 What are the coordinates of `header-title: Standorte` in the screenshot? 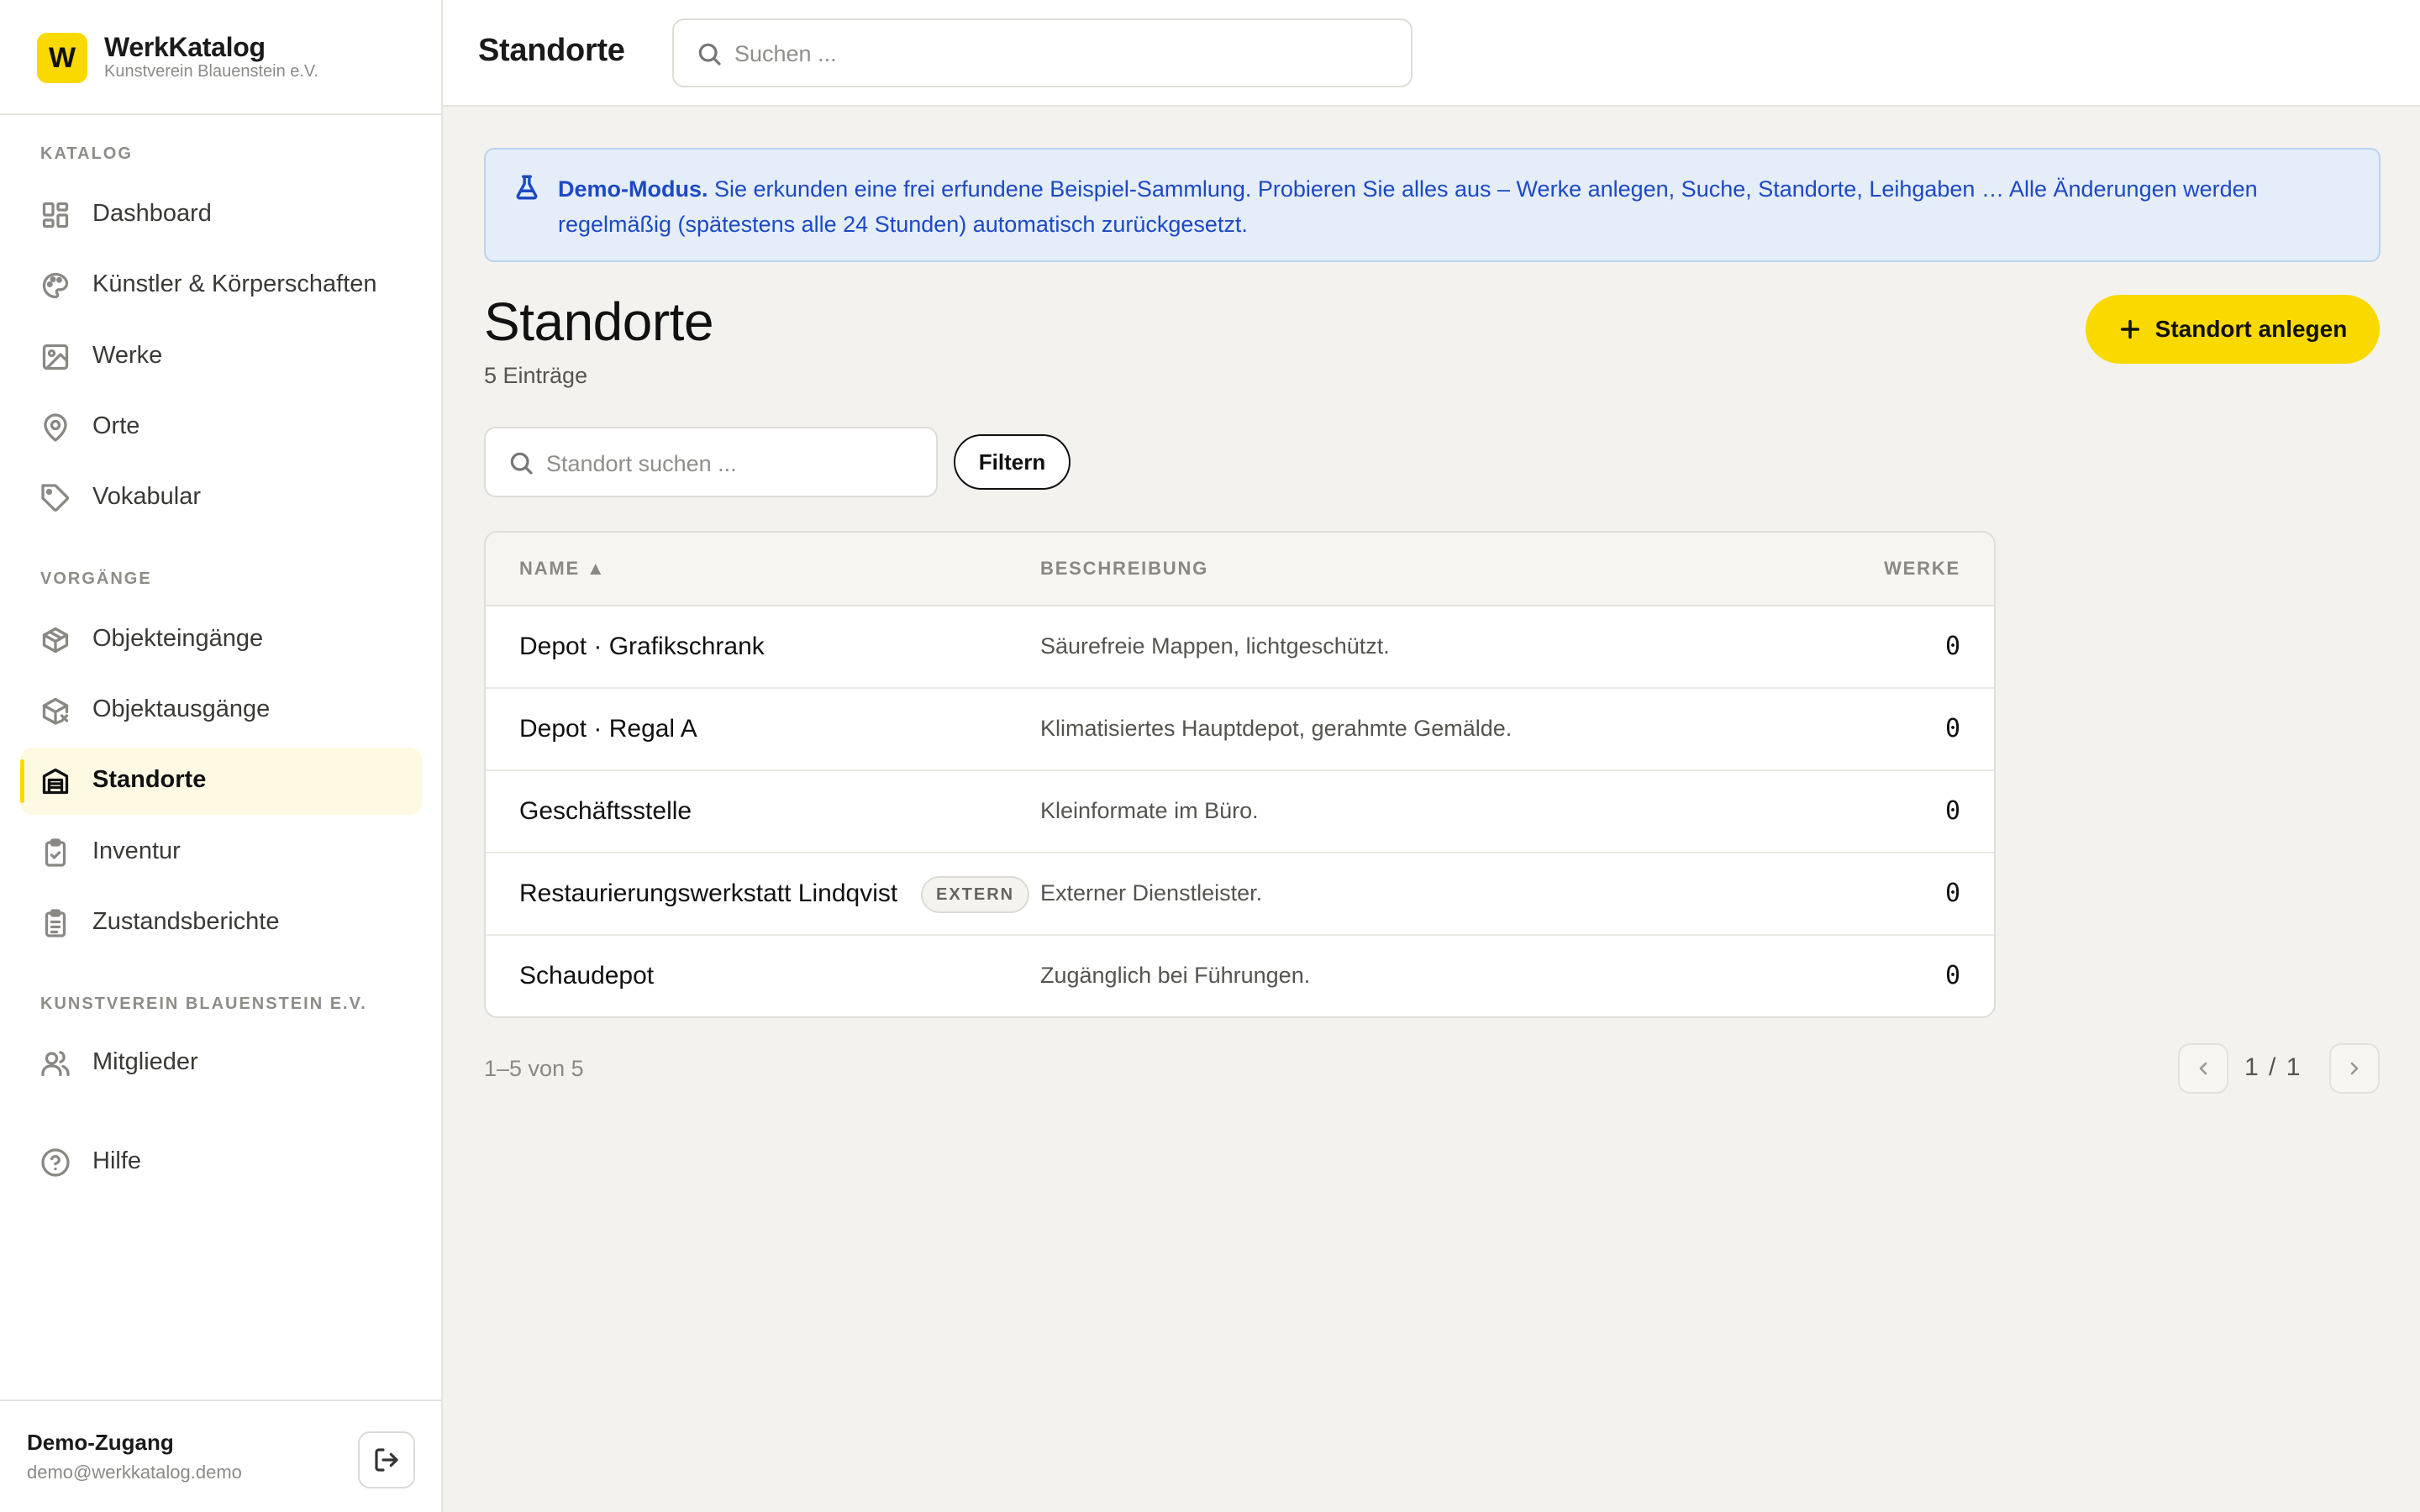 It's located at (552, 50).